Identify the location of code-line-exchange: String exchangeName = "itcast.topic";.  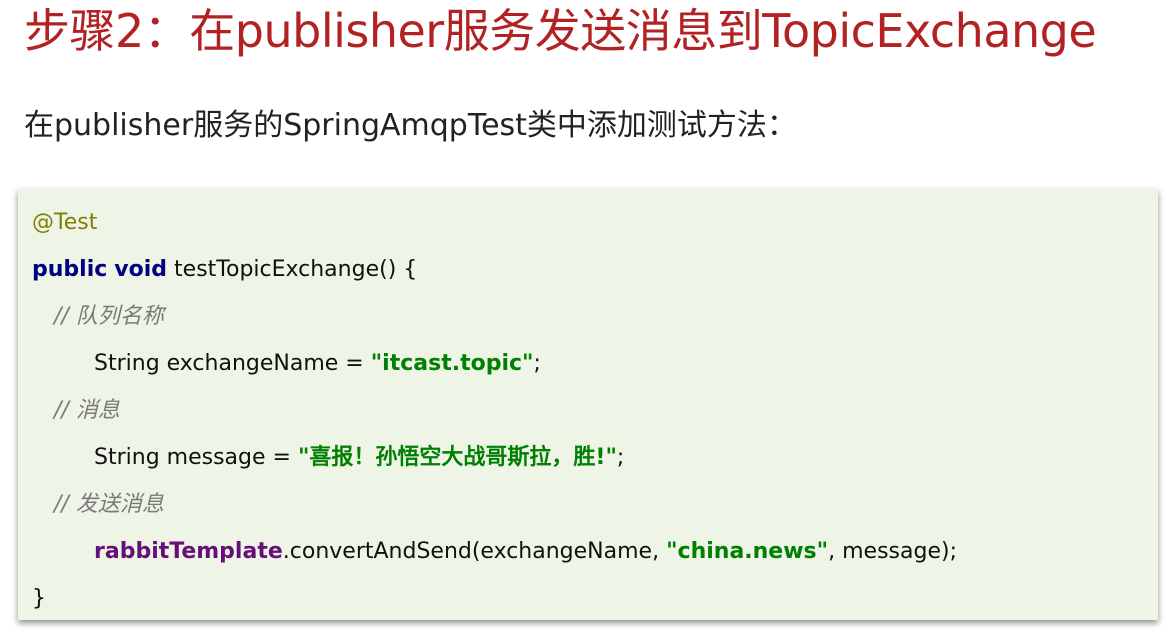
(317, 364).